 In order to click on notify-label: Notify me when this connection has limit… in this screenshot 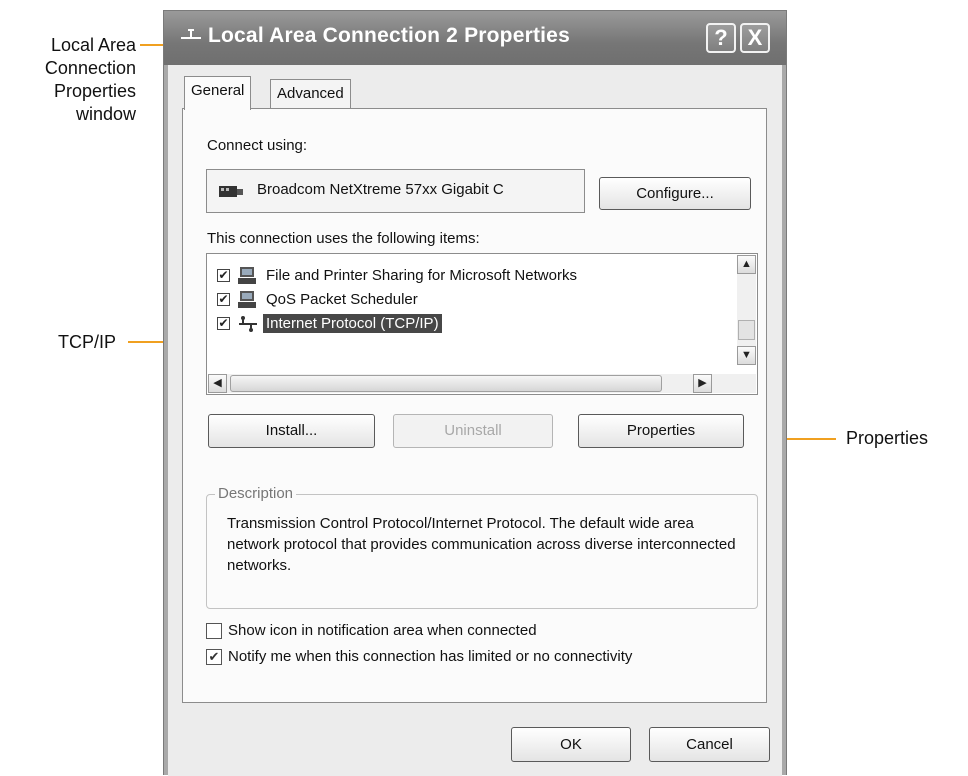, I will do `click(430, 656)`.